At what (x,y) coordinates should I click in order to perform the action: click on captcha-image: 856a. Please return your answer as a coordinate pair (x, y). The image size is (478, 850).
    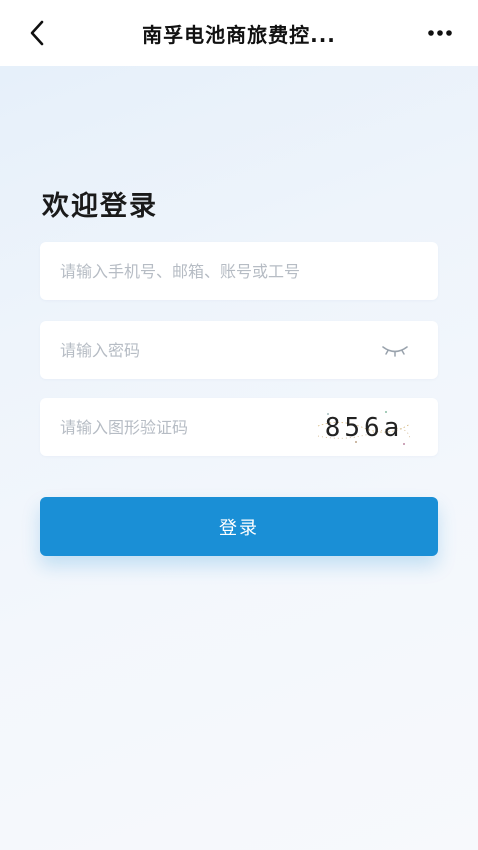
    Looking at the image, I should click on (364, 427).